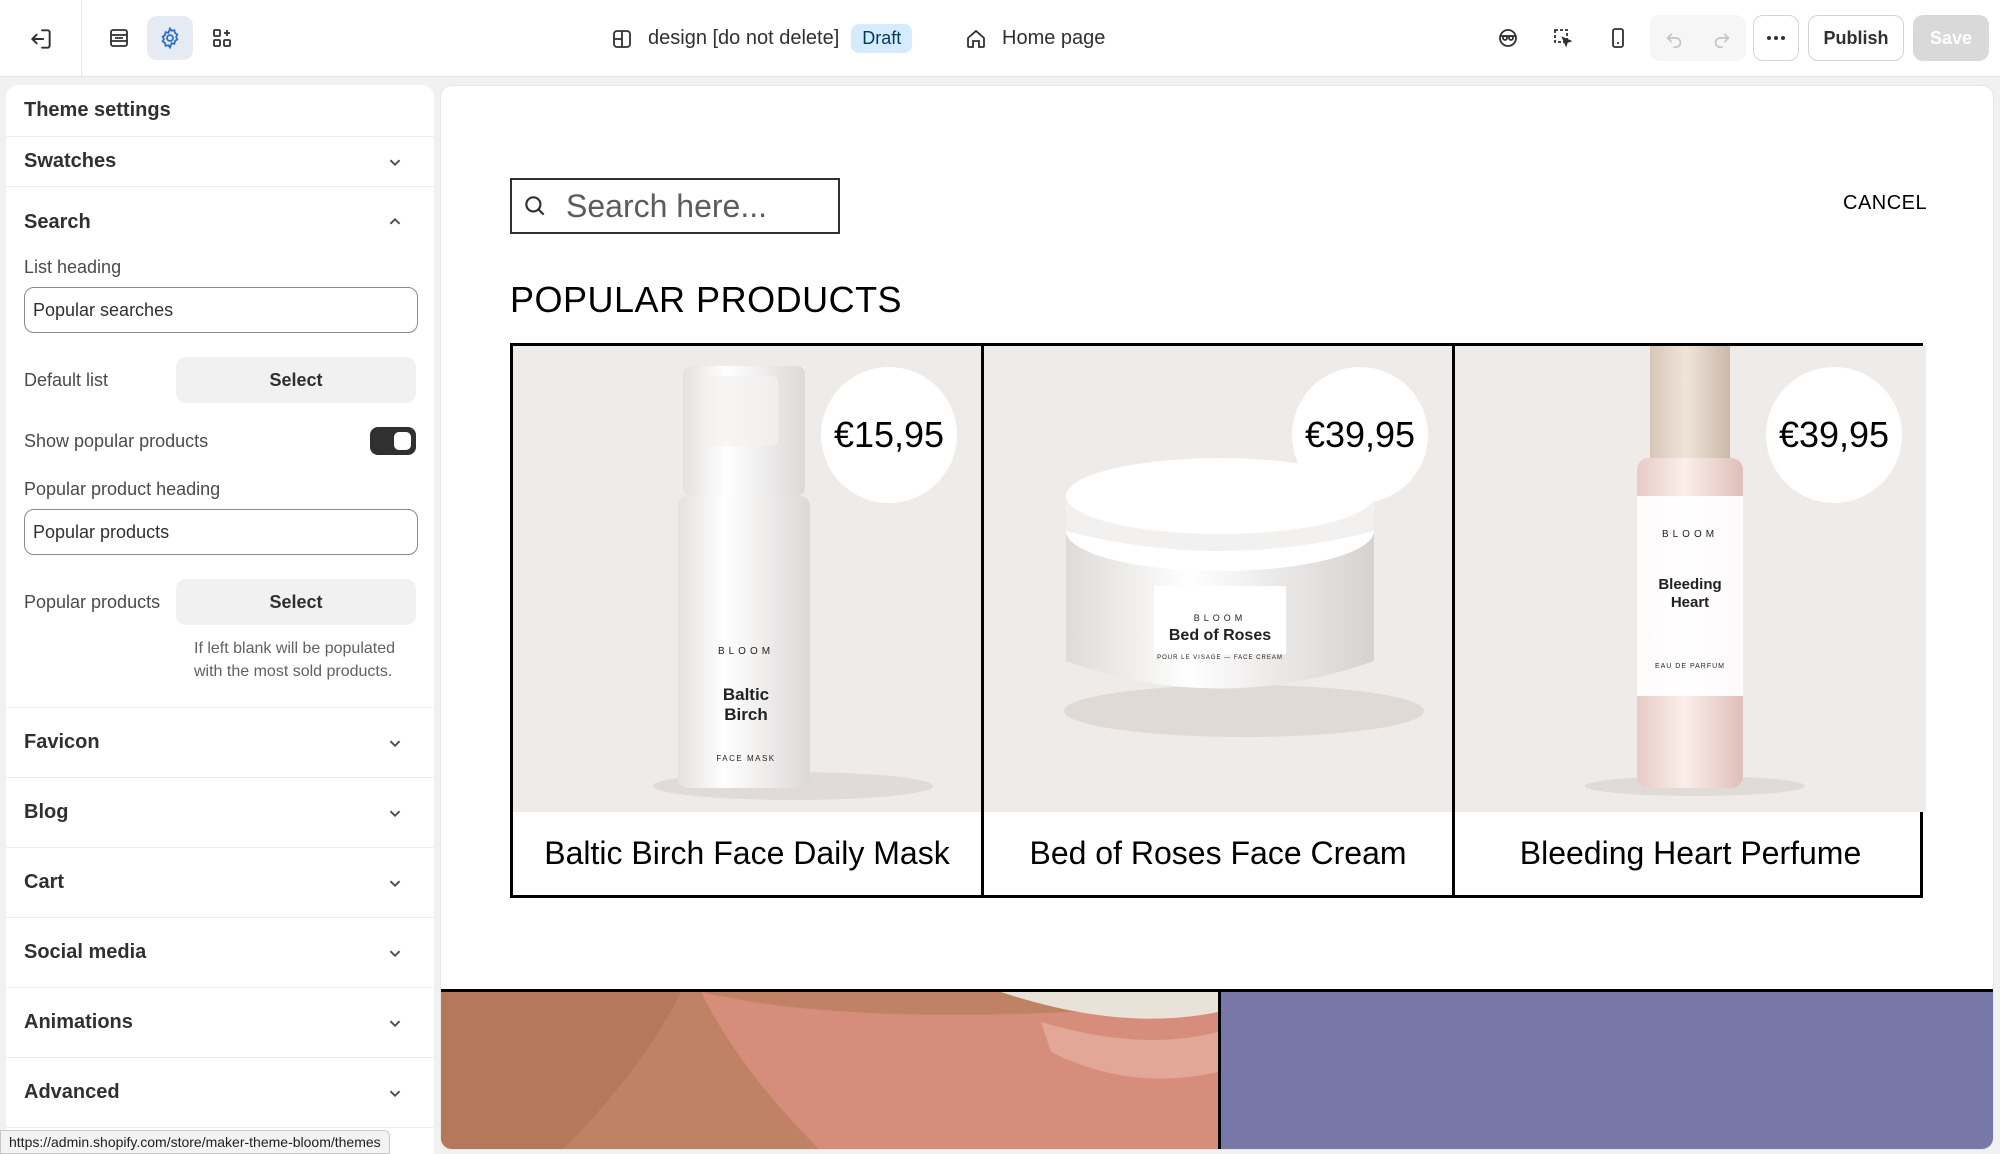  Describe the element at coordinates (221, 532) in the screenshot. I see `popular-heading-input: Popular products` at that location.